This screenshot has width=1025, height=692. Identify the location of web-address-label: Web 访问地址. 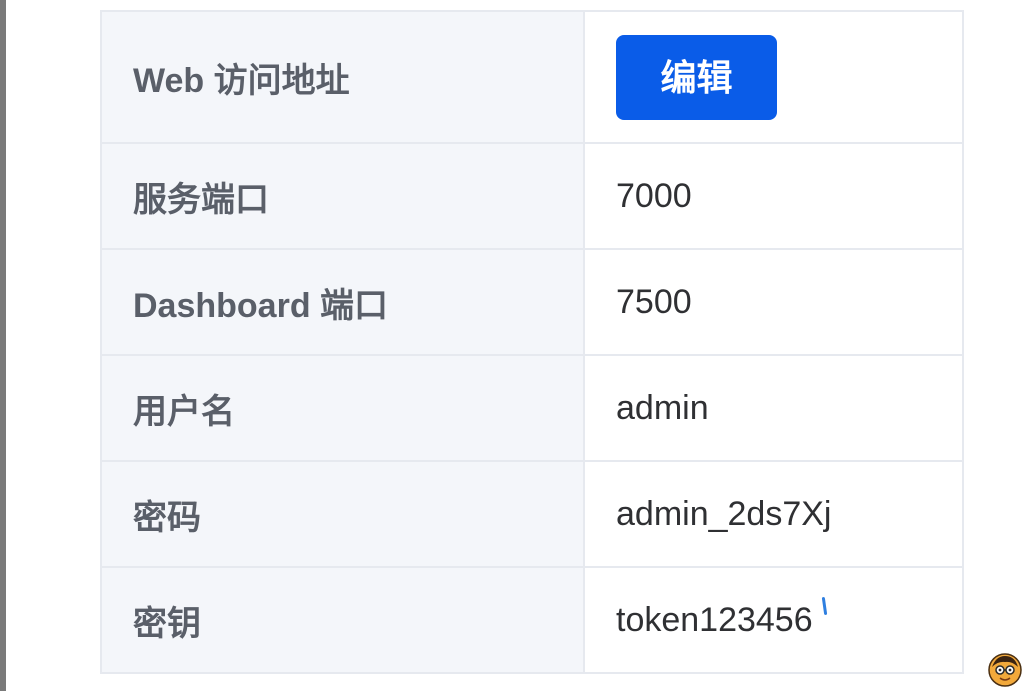
(342, 77).